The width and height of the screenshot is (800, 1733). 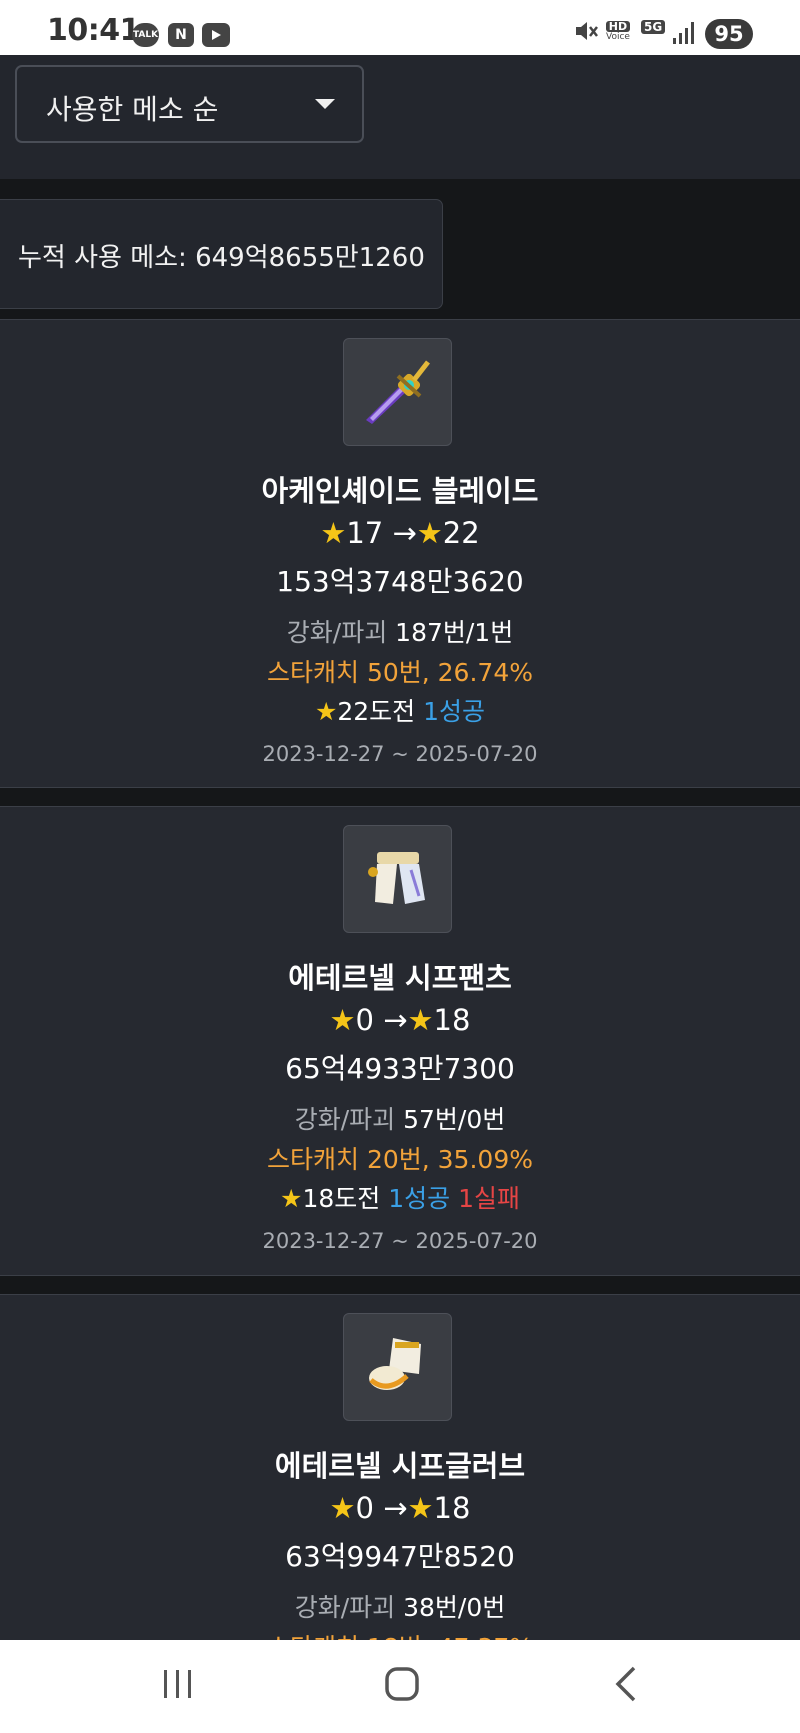 I want to click on 5g-icon: 5G, so click(x=653, y=27).